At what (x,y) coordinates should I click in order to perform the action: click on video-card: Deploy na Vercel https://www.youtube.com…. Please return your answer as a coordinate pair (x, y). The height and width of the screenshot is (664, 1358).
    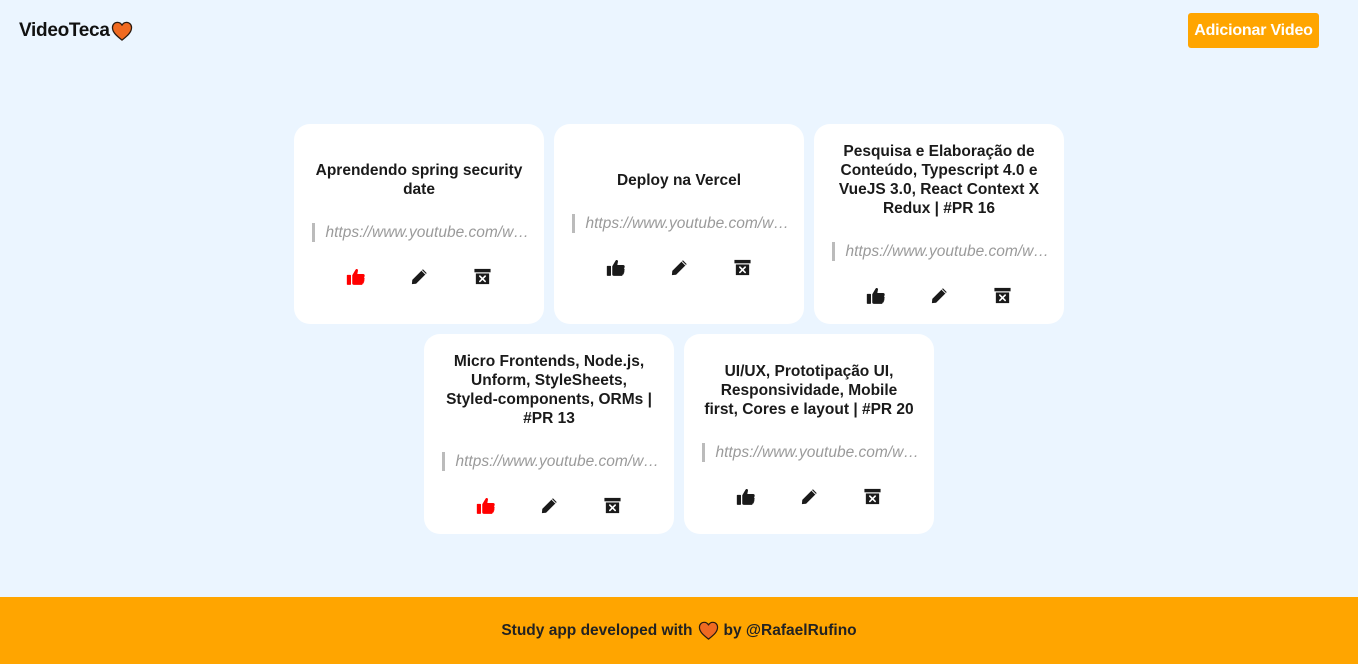
    Looking at the image, I should click on (679, 224).